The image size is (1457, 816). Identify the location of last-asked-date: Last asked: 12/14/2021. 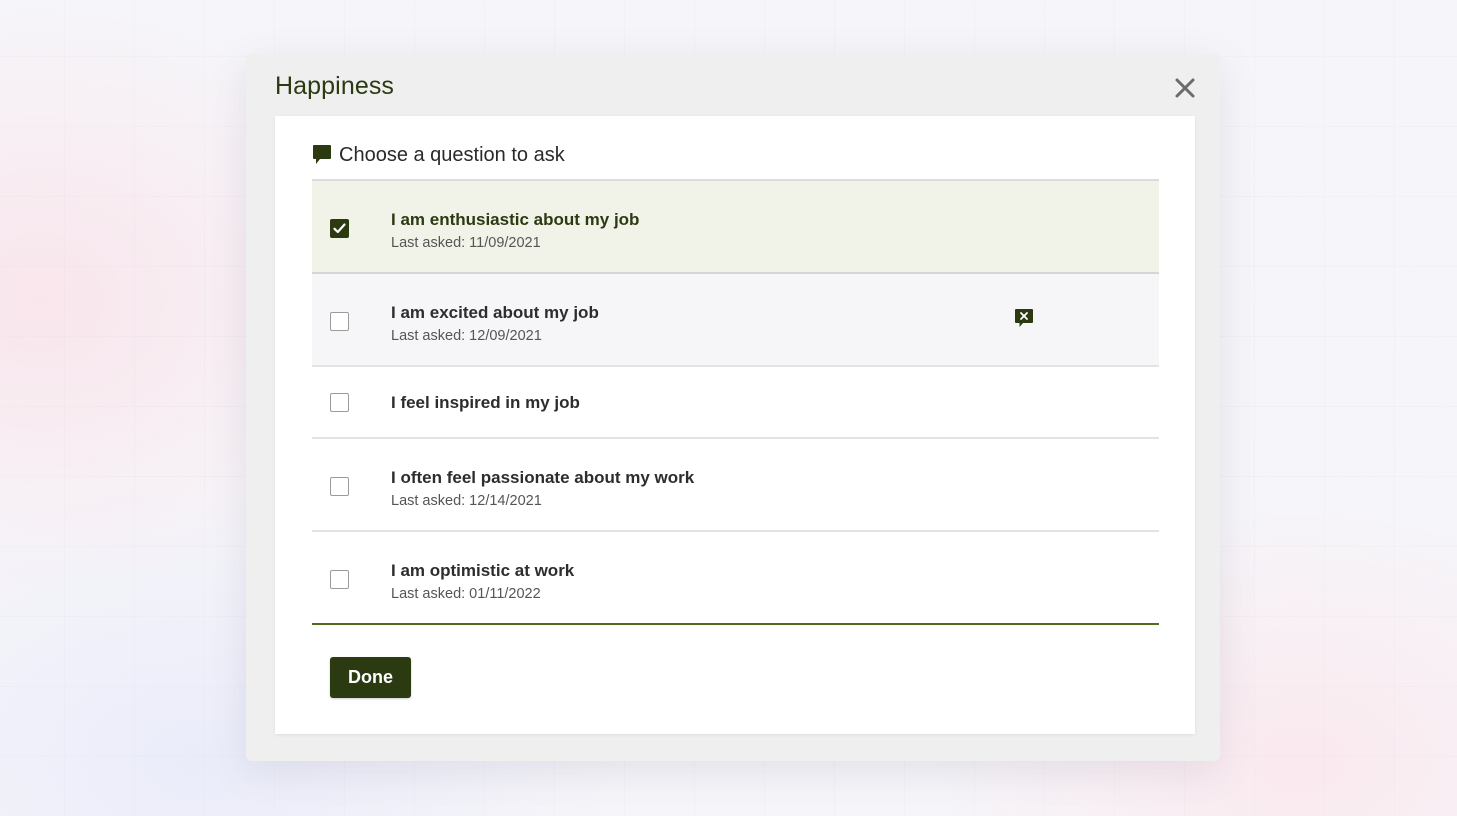
(466, 501).